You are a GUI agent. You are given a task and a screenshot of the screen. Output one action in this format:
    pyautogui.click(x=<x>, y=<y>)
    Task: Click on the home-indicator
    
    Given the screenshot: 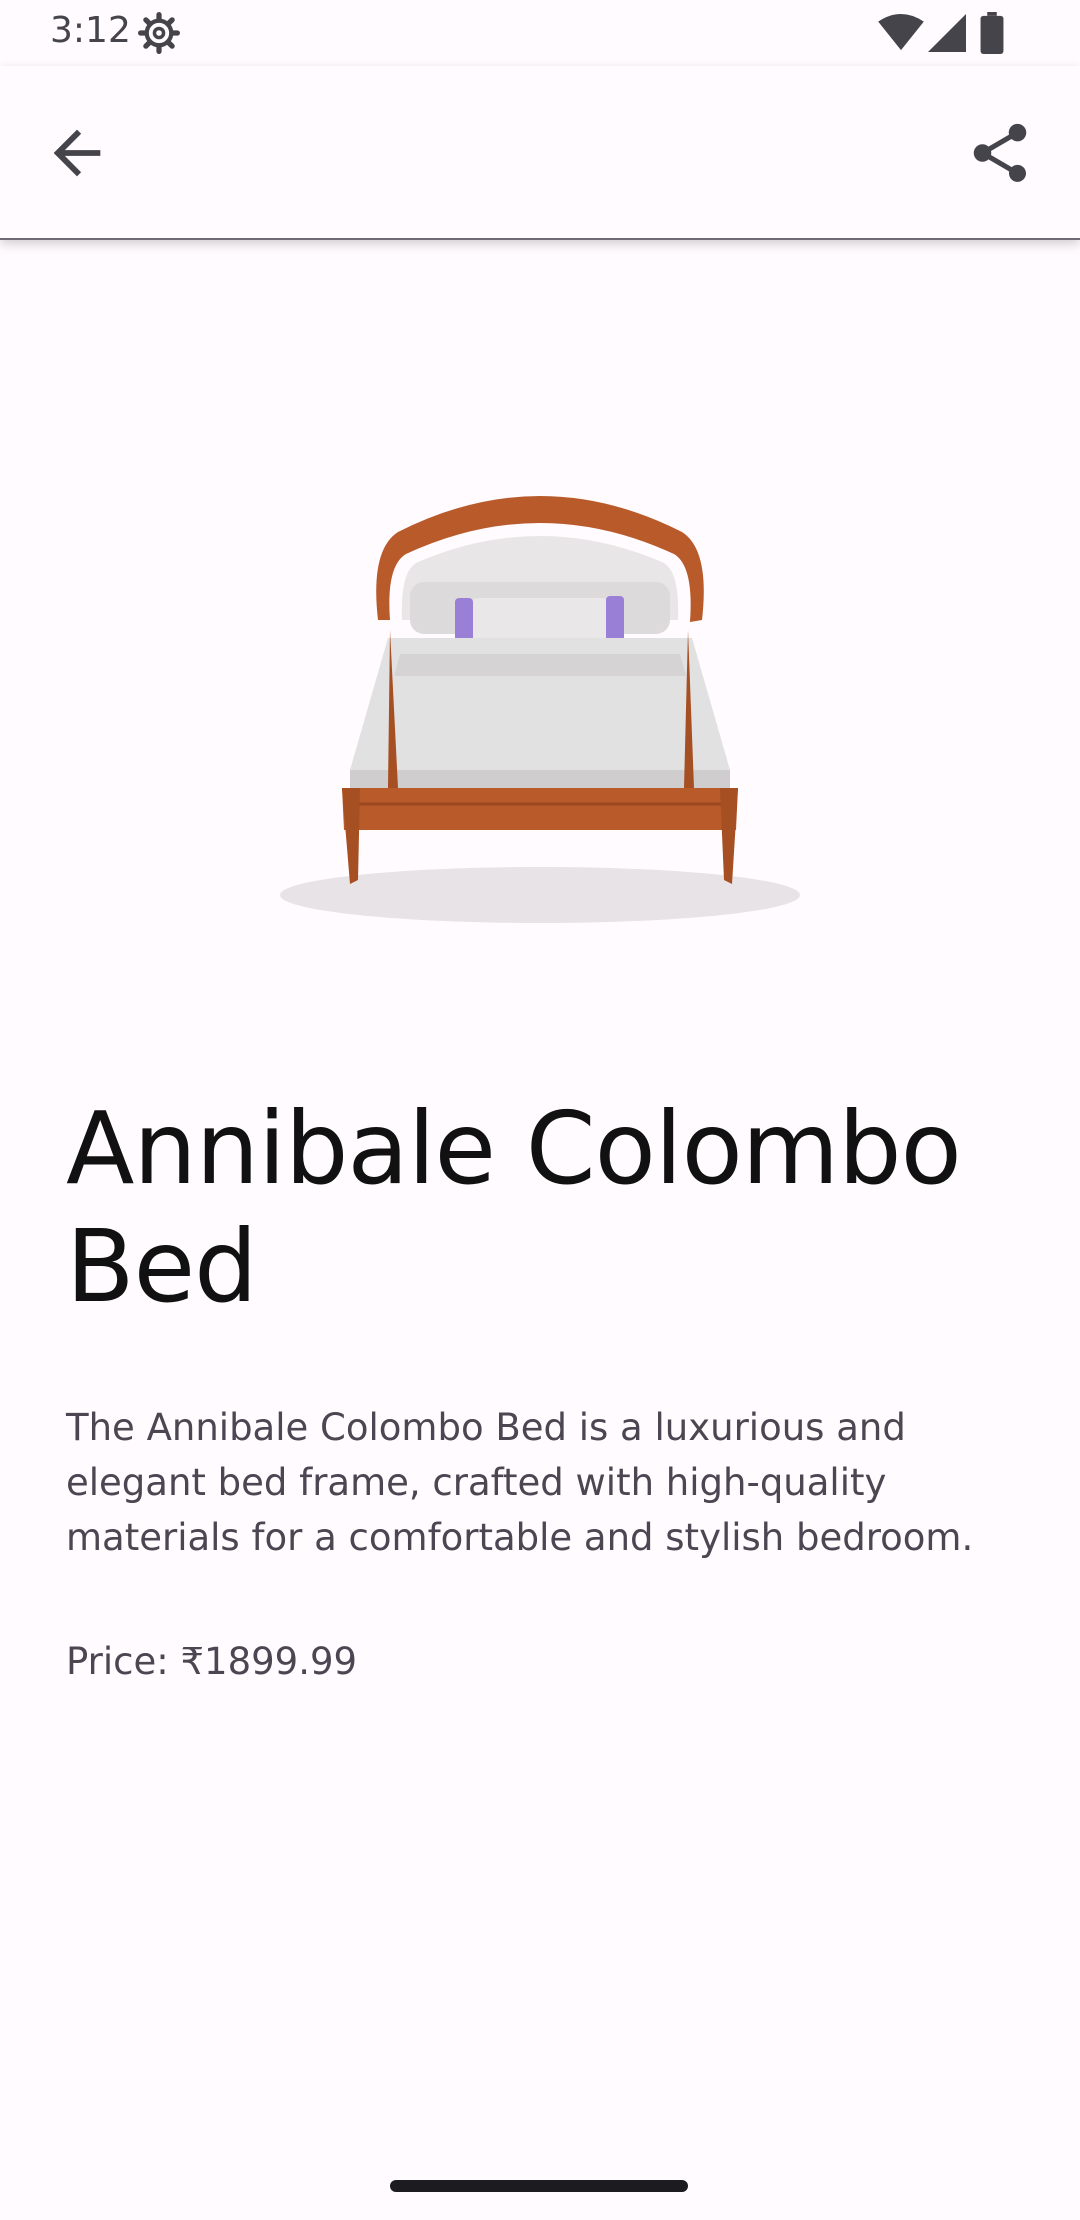 What is the action you would take?
    pyautogui.click(x=539, y=2186)
    